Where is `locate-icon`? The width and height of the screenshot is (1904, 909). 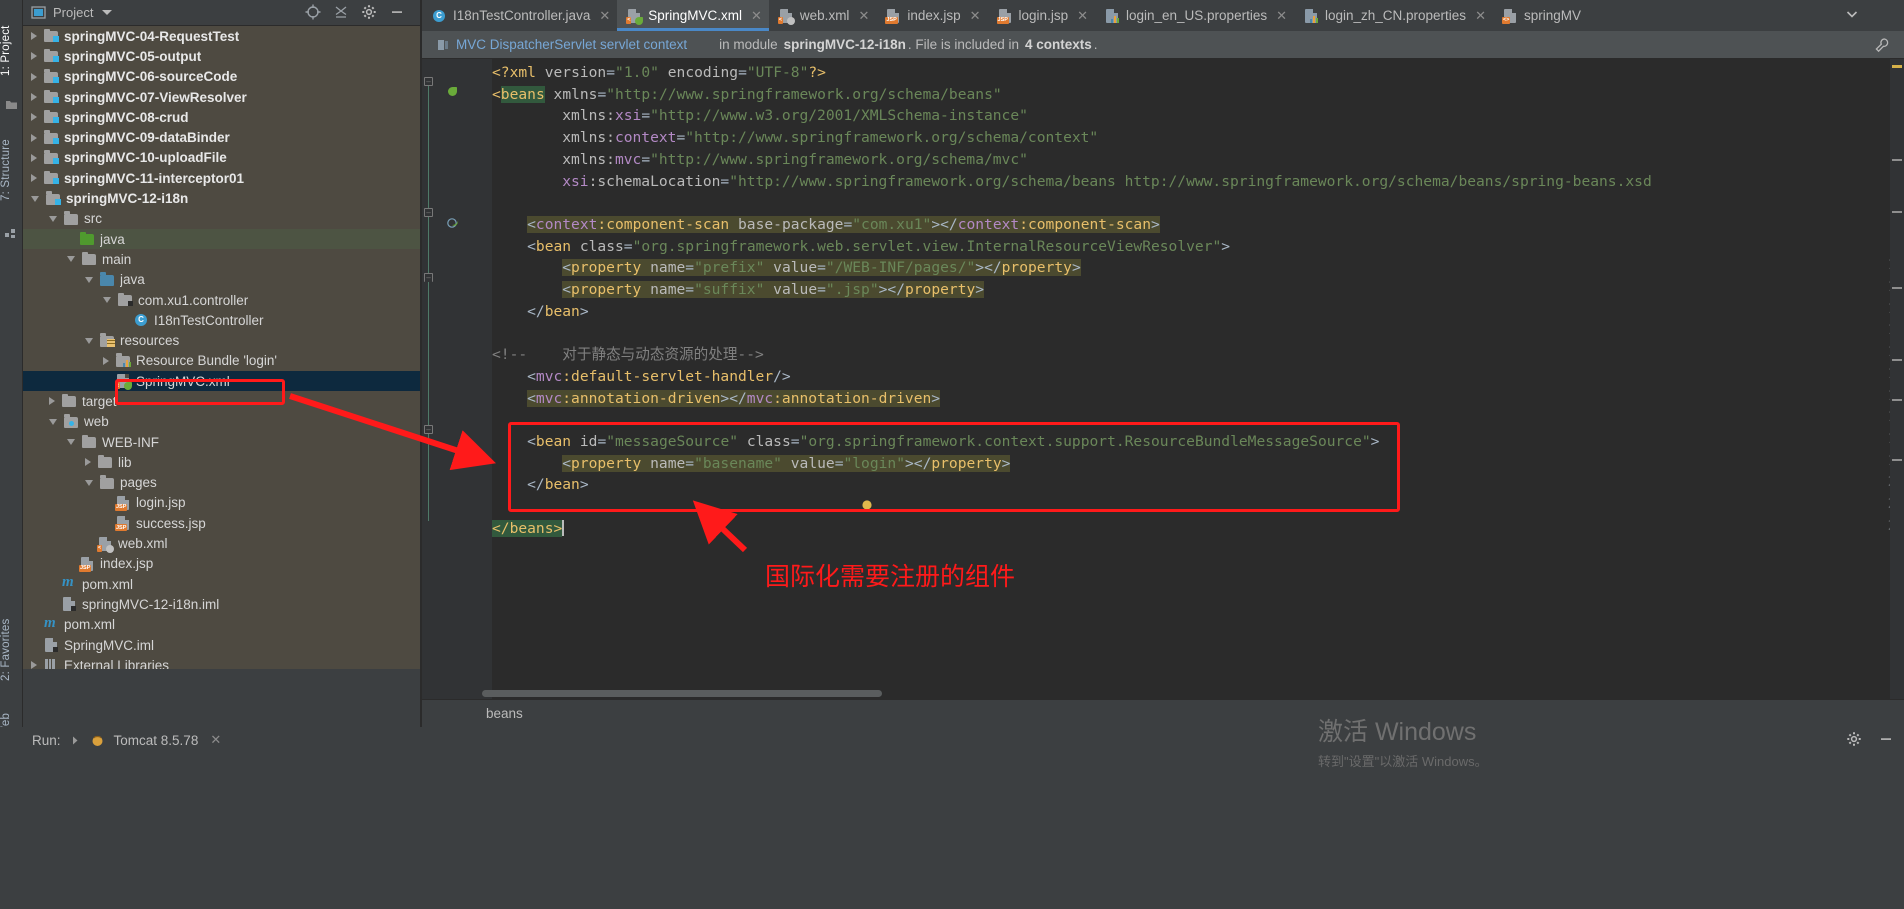
locate-icon is located at coordinates (313, 13).